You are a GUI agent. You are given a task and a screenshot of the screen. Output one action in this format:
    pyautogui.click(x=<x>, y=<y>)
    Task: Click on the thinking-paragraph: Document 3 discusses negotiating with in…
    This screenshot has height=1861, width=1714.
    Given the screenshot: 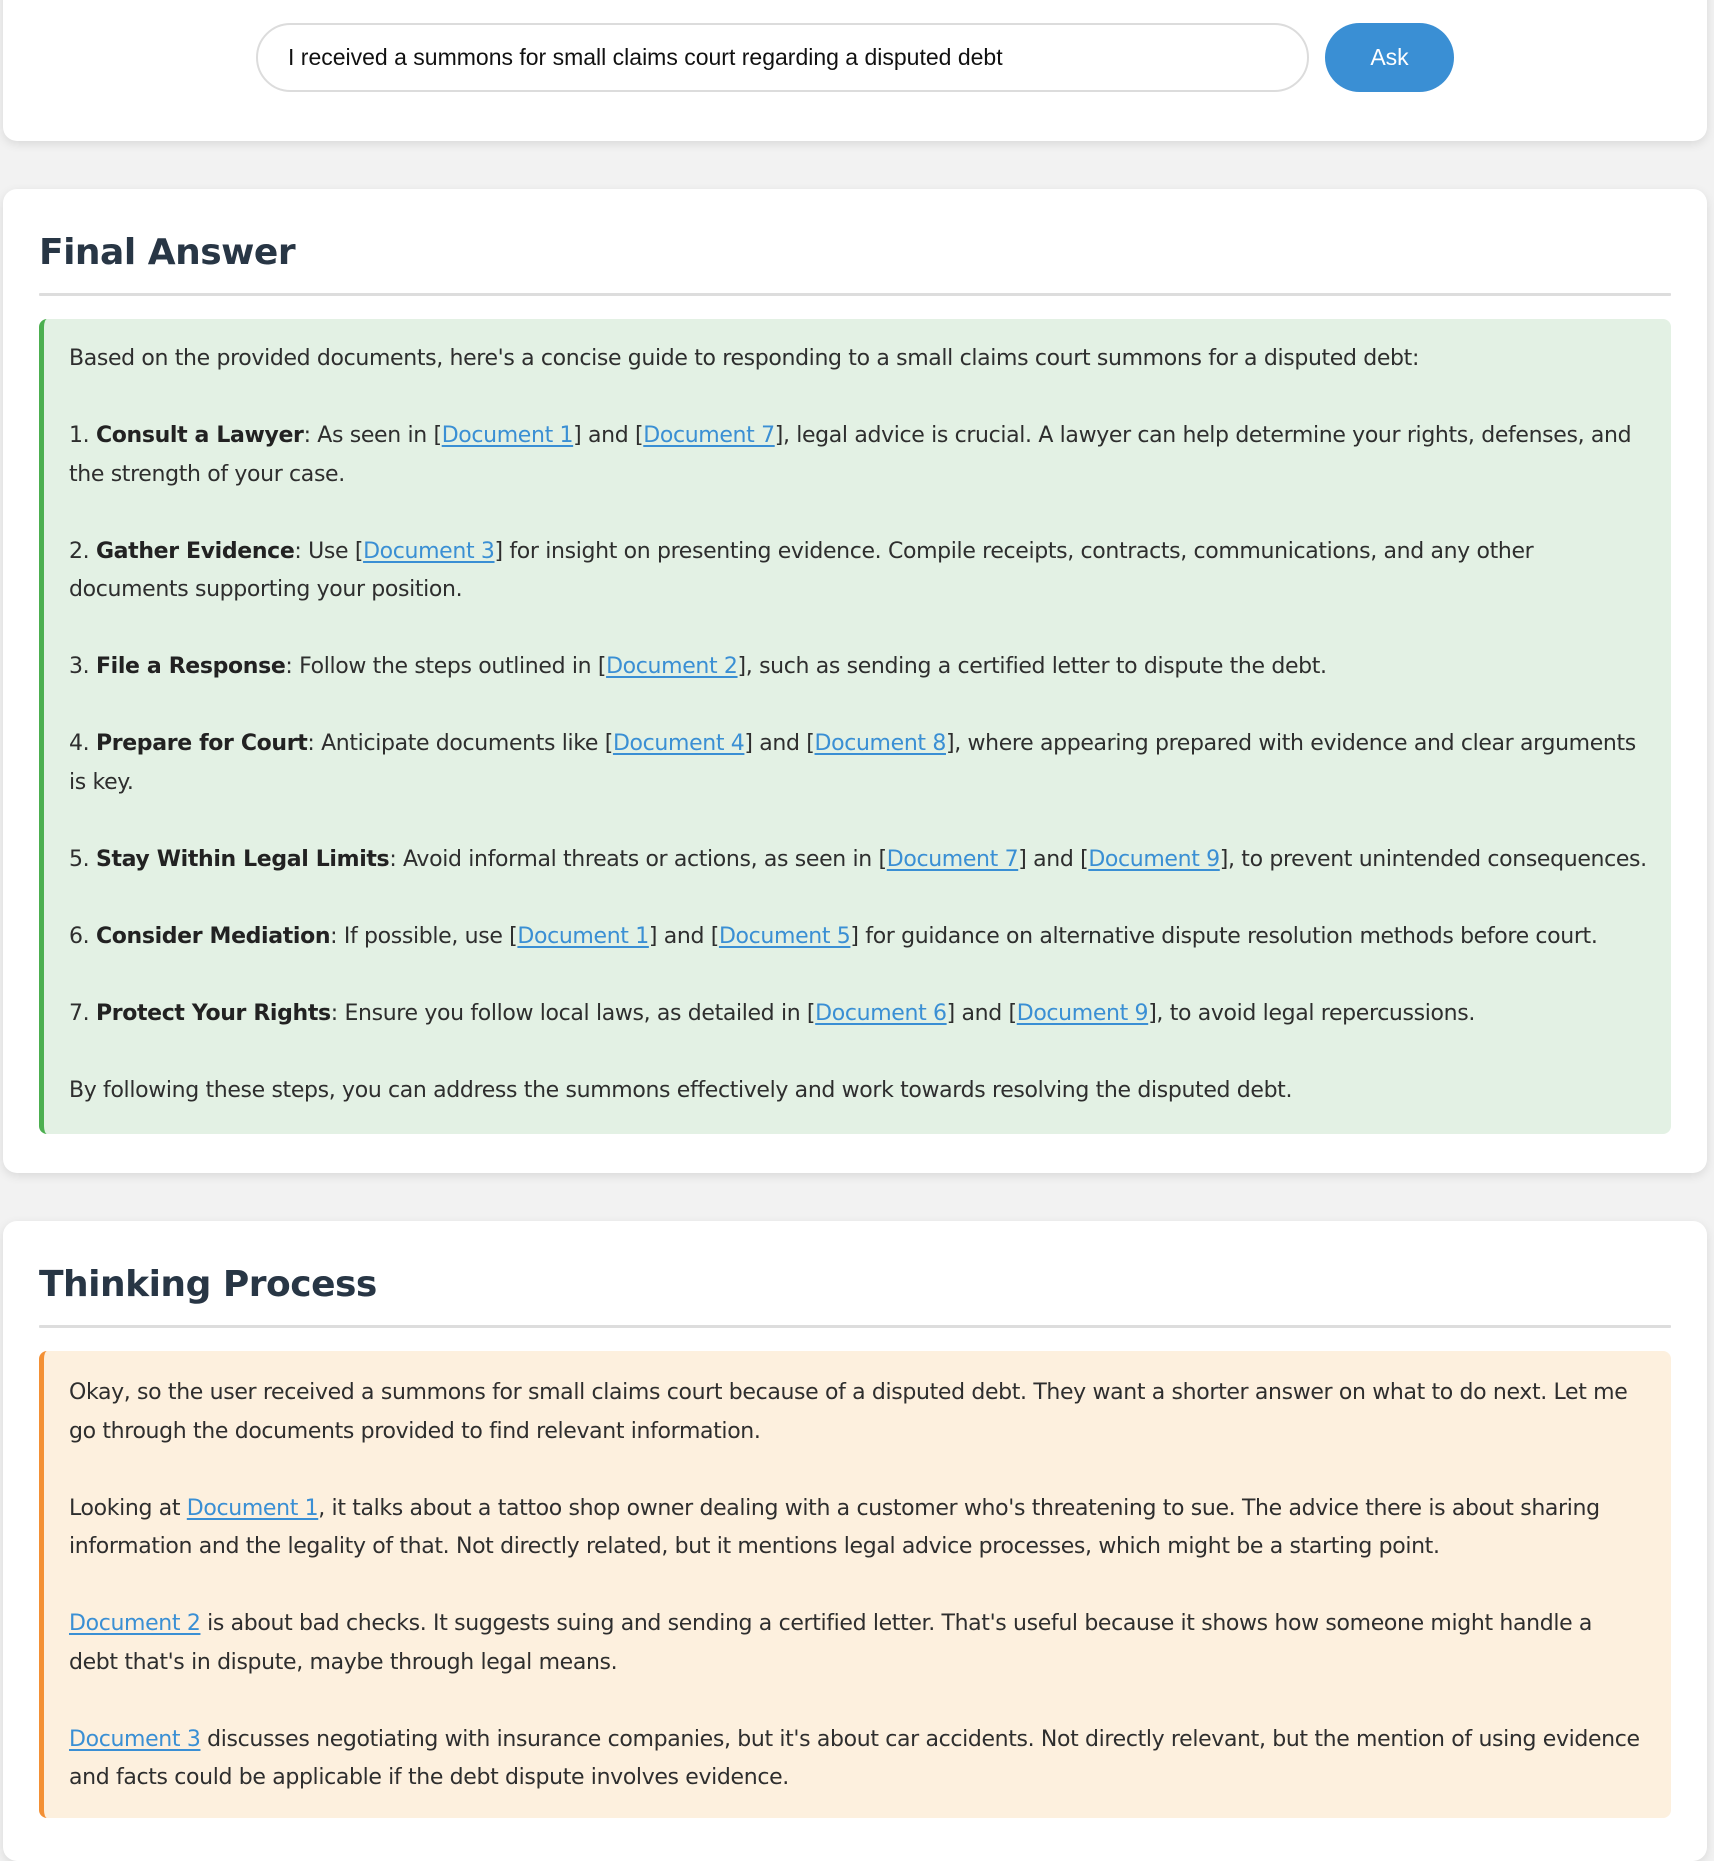 What is the action you would take?
    pyautogui.click(x=858, y=1759)
    